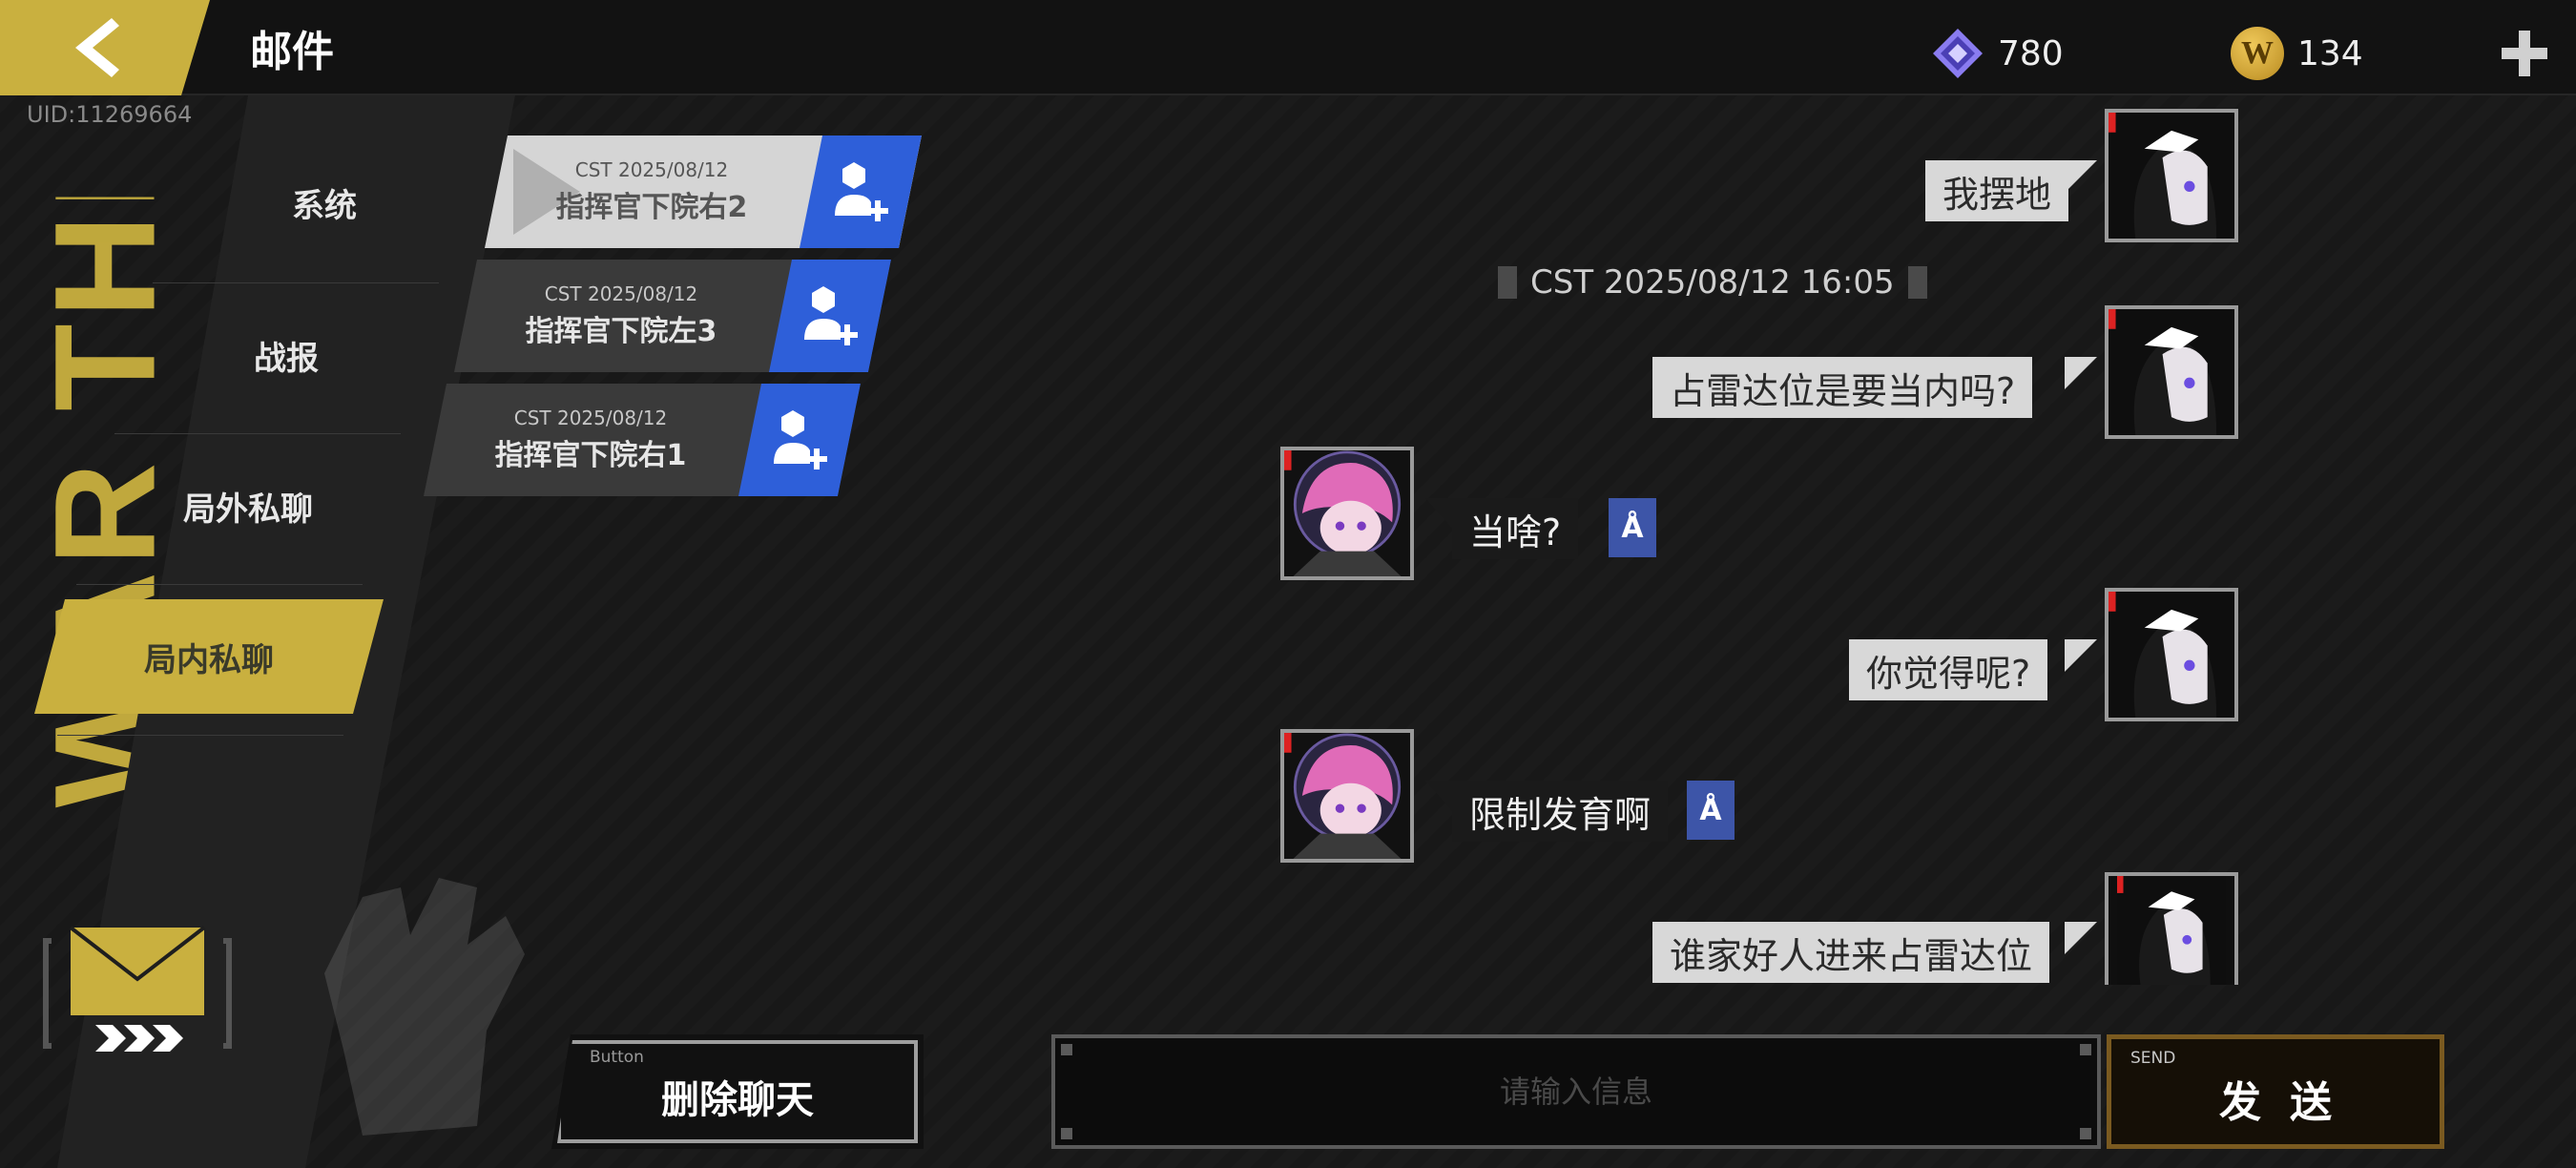 The height and width of the screenshot is (1168, 2576). I want to click on chat-timestamp: CST 2025/08/12 16:05, so click(1712, 282).